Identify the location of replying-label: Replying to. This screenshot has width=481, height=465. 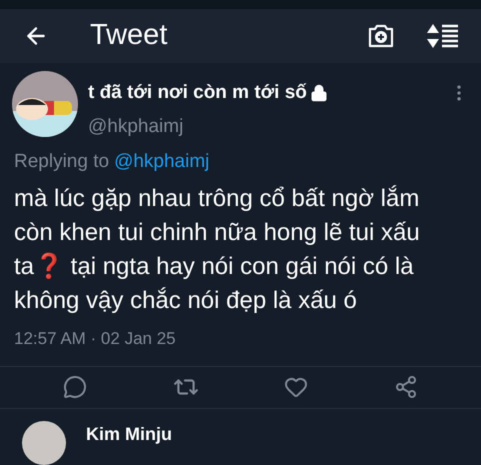
(62, 162).